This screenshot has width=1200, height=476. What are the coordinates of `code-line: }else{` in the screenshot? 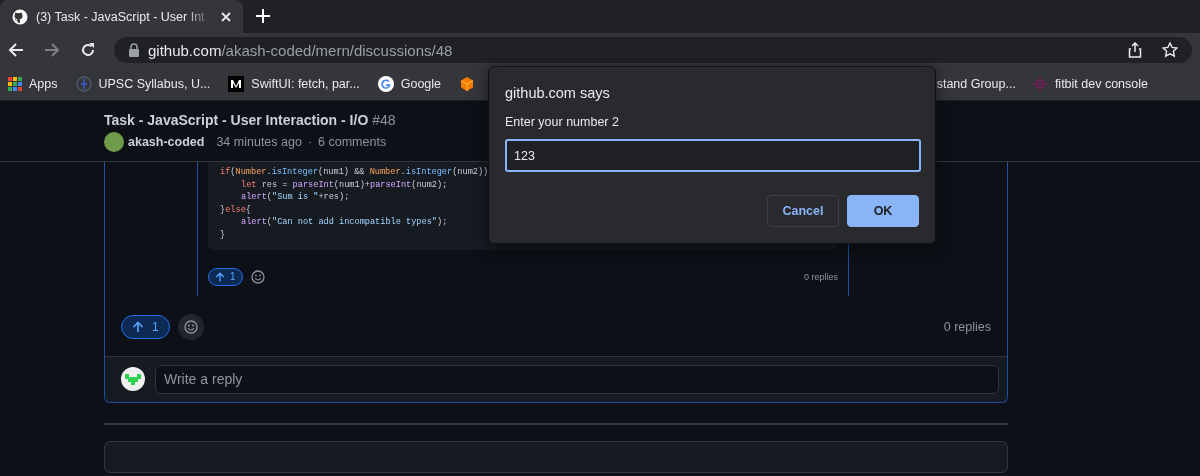 It's located at (235, 210).